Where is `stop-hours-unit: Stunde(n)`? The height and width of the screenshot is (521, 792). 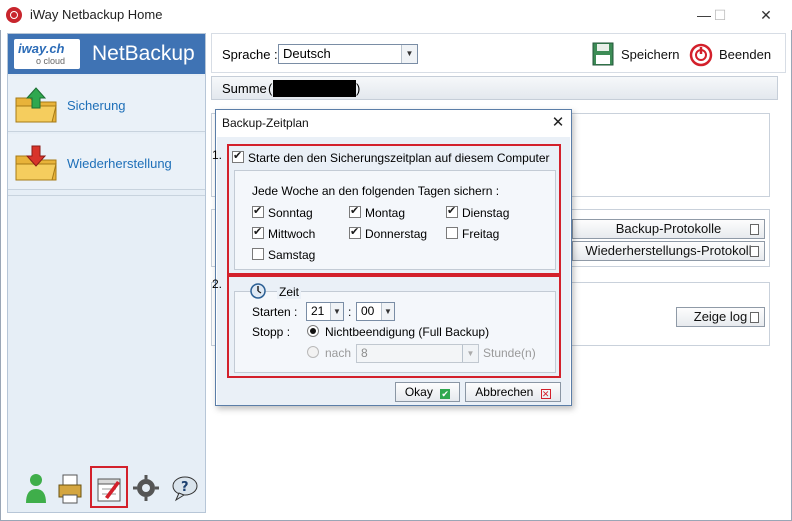 stop-hours-unit: Stunde(n) is located at coordinates (509, 353).